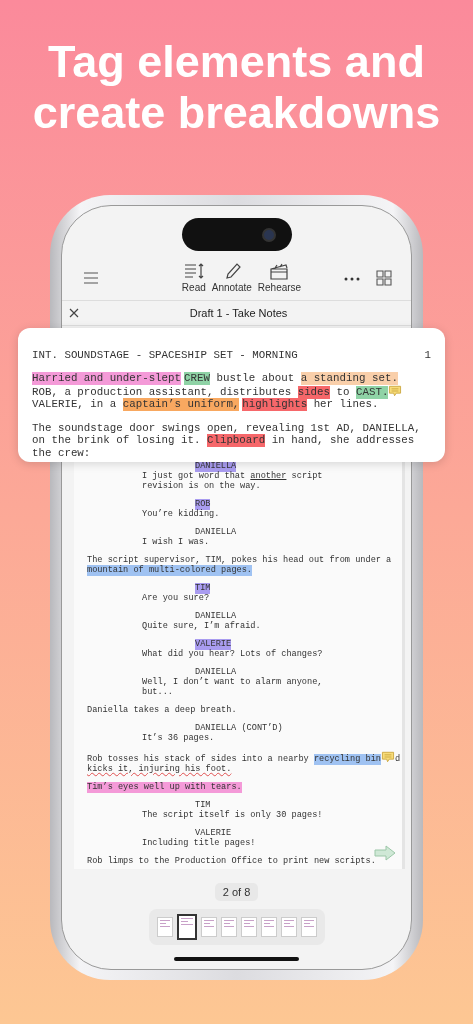 The width and height of the screenshot is (473, 1024). I want to click on page-indicator: 2 of 8, so click(236, 892).